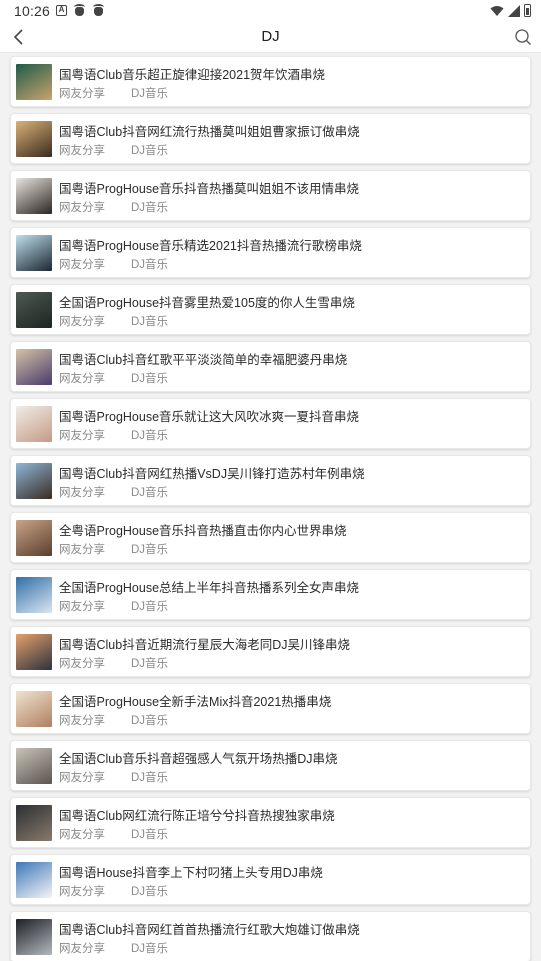 The width and height of the screenshot is (541, 961). I want to click on list-item: 国粤语Club抖音网红首首热播流行红歌大炮雄订做串烧 网友分享 DJ音乐, so click(270, 936).